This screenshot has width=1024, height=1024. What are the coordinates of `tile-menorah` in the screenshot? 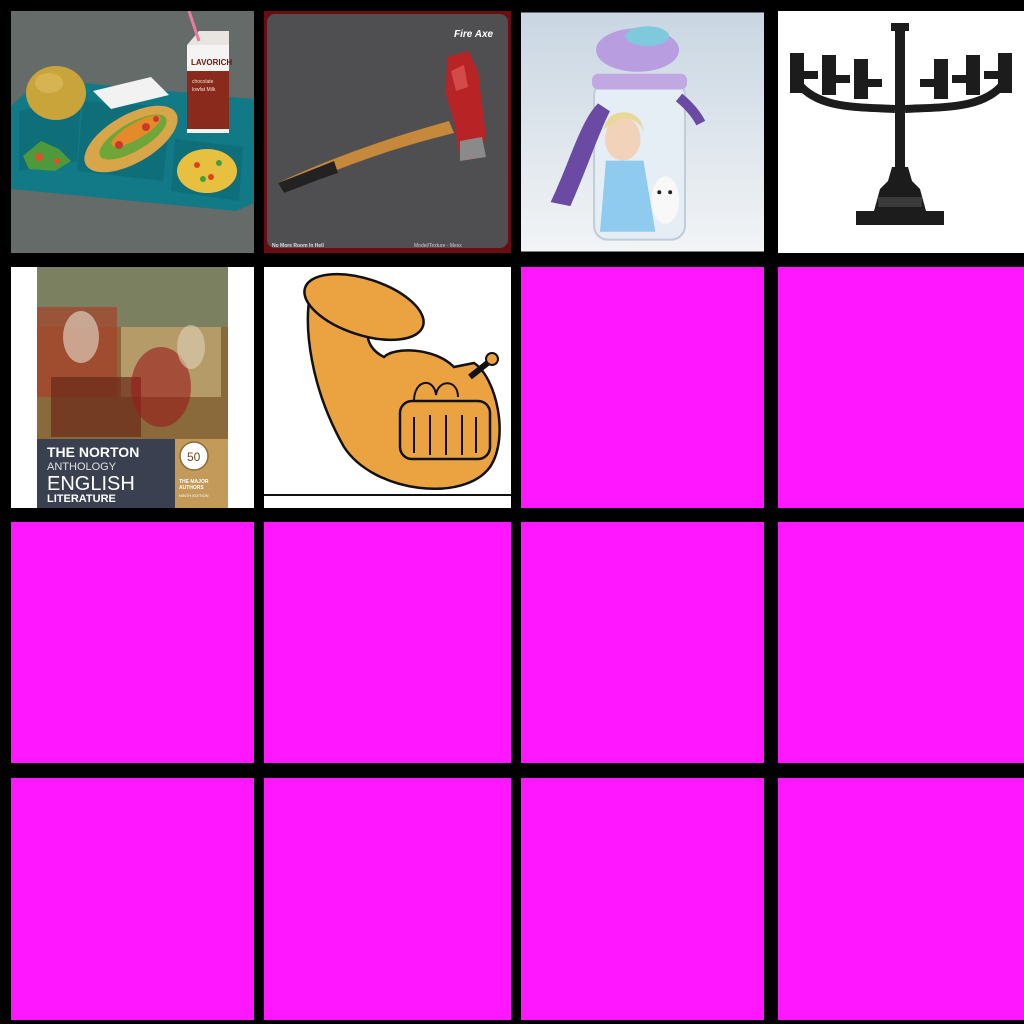 It's located at (901, 132).